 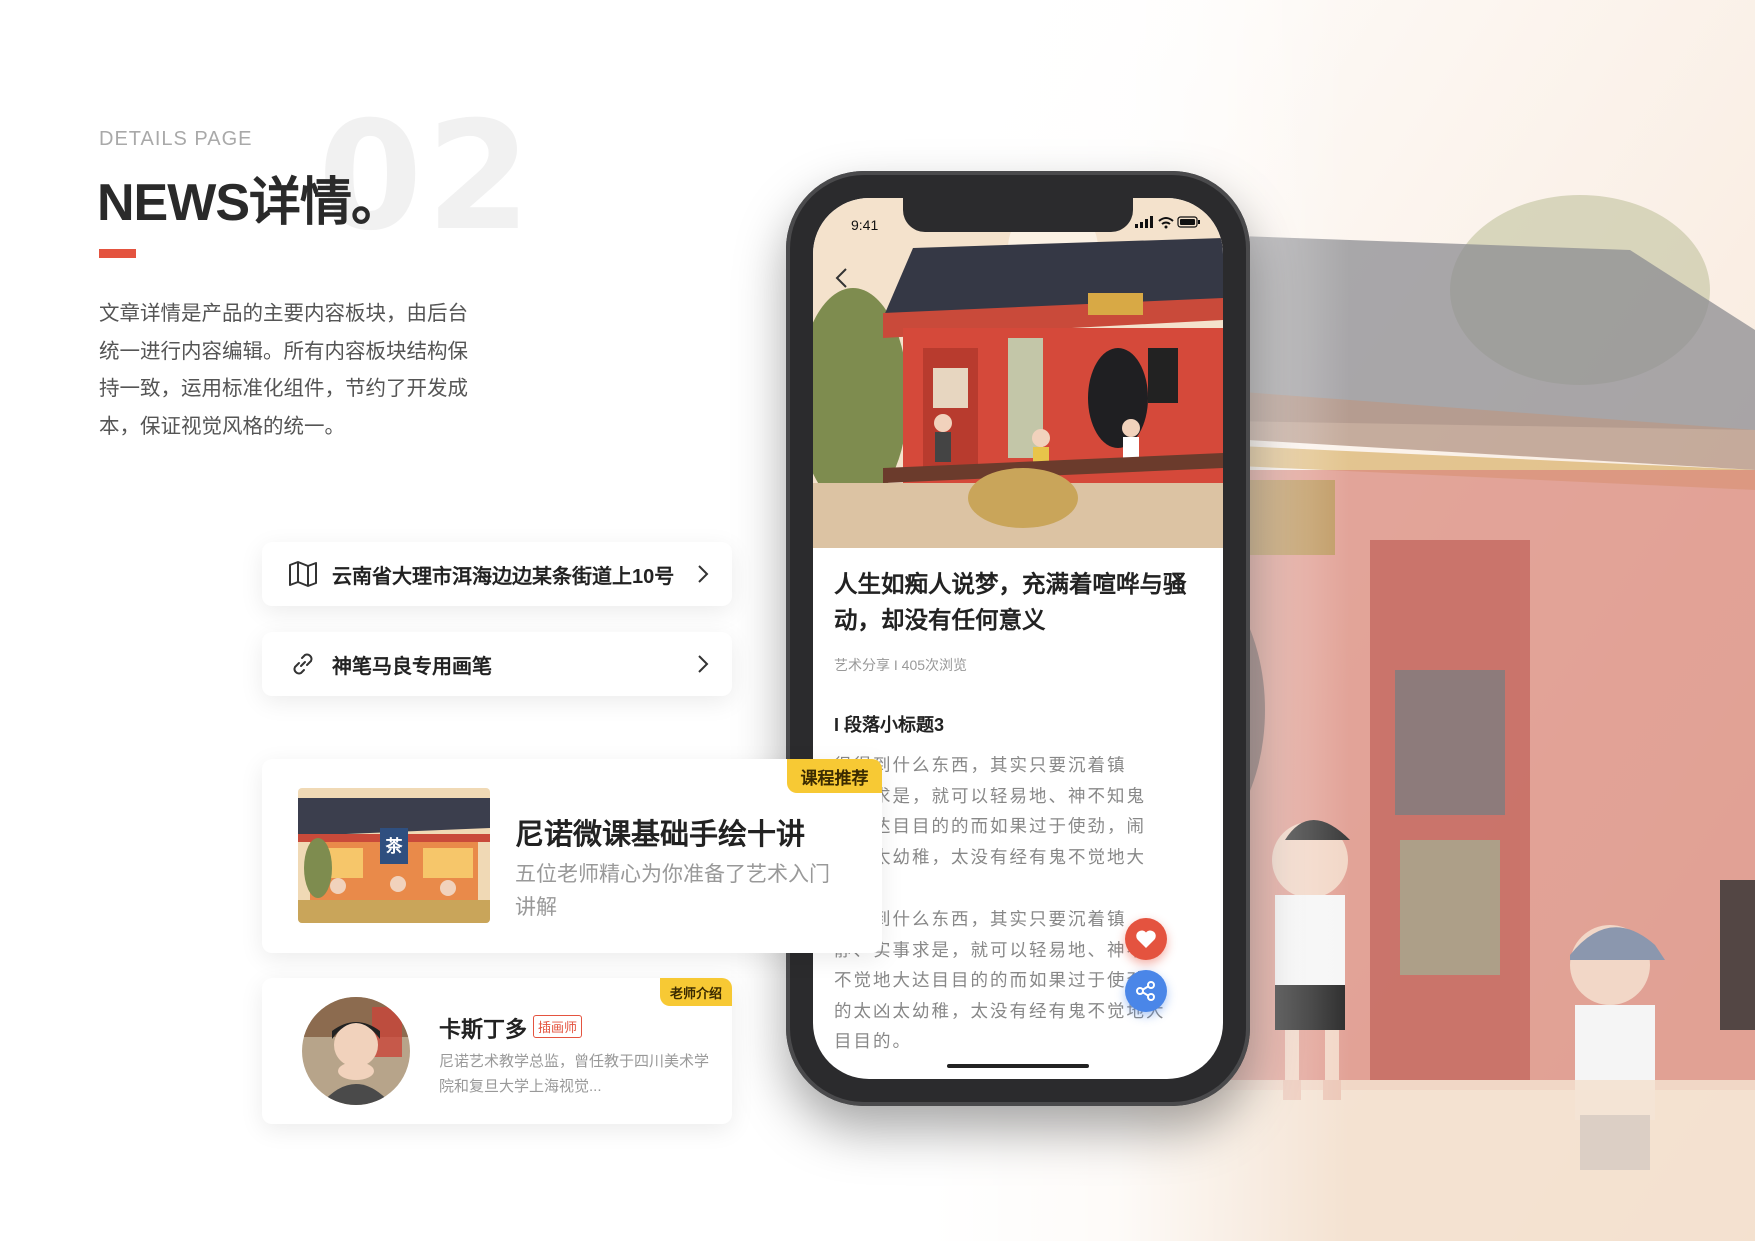 I want to click on course-title: 尼诺微课基础手绘十讲, so click(x=660, y=835).